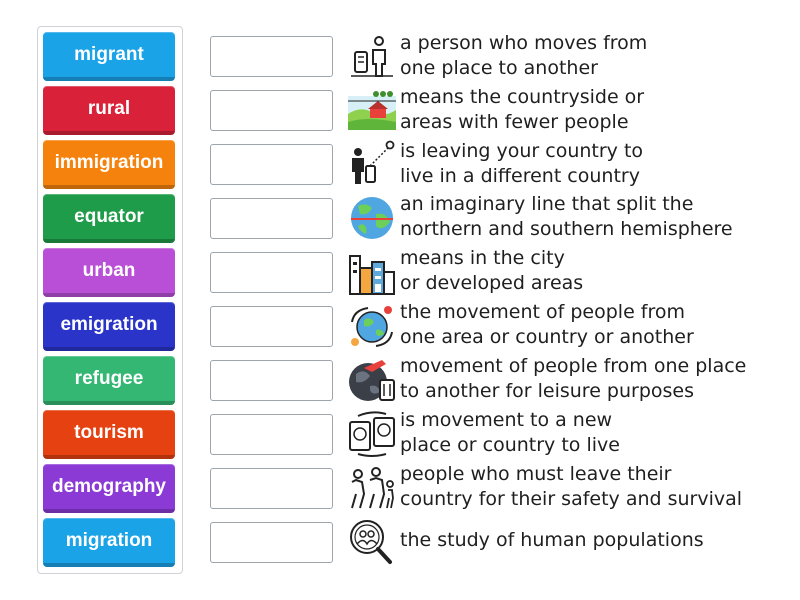 This screenshot has width=800, height=600. I want to click on word-tile-demography: demography, so click(109, 488).